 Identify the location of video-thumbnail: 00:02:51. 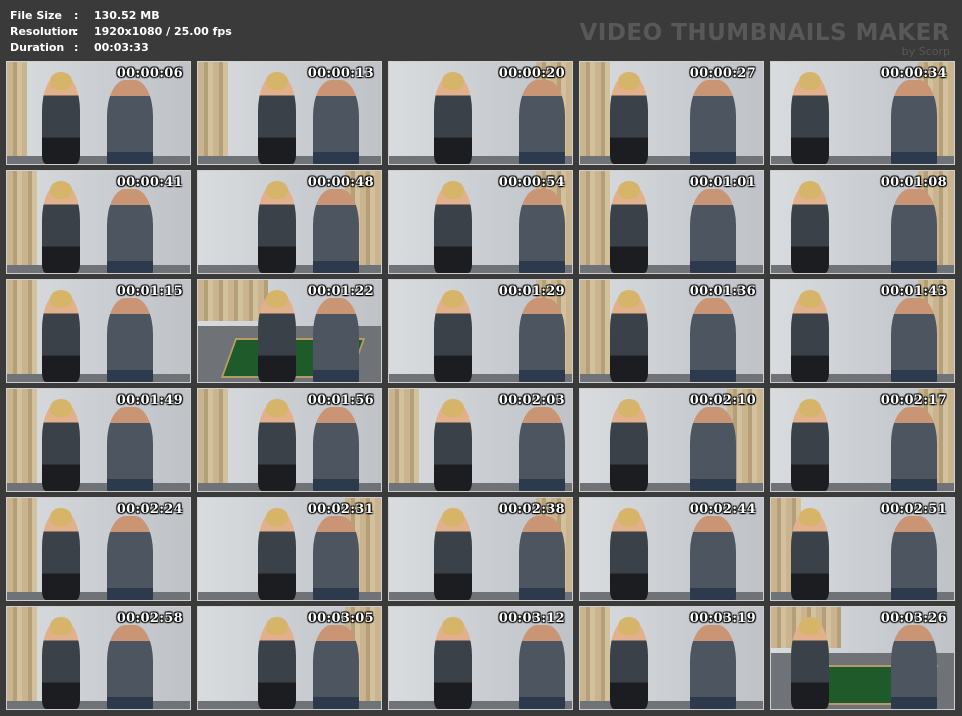
(862, 549).